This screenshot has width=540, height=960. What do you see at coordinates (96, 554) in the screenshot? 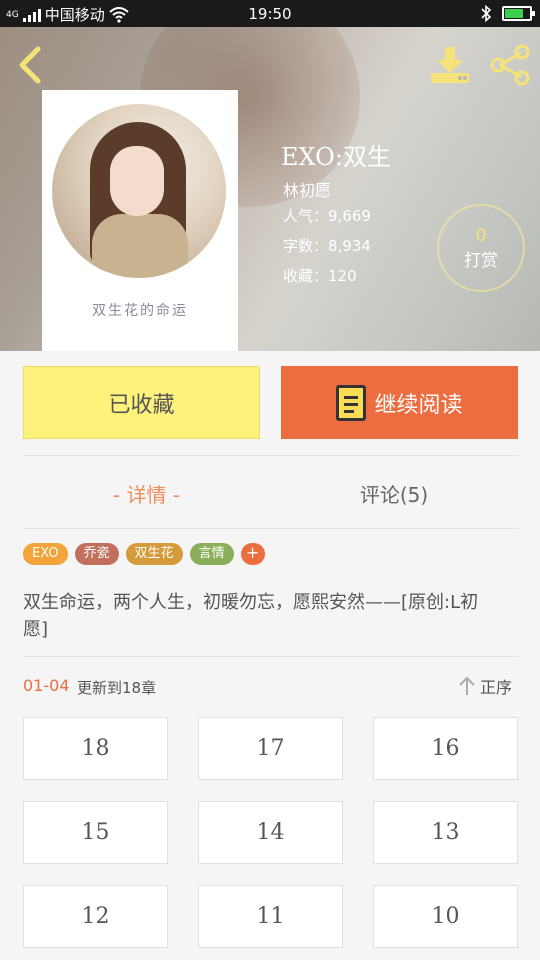
I see `tag-qiaoci: 乔瓷` at bounding box center [96, 554].